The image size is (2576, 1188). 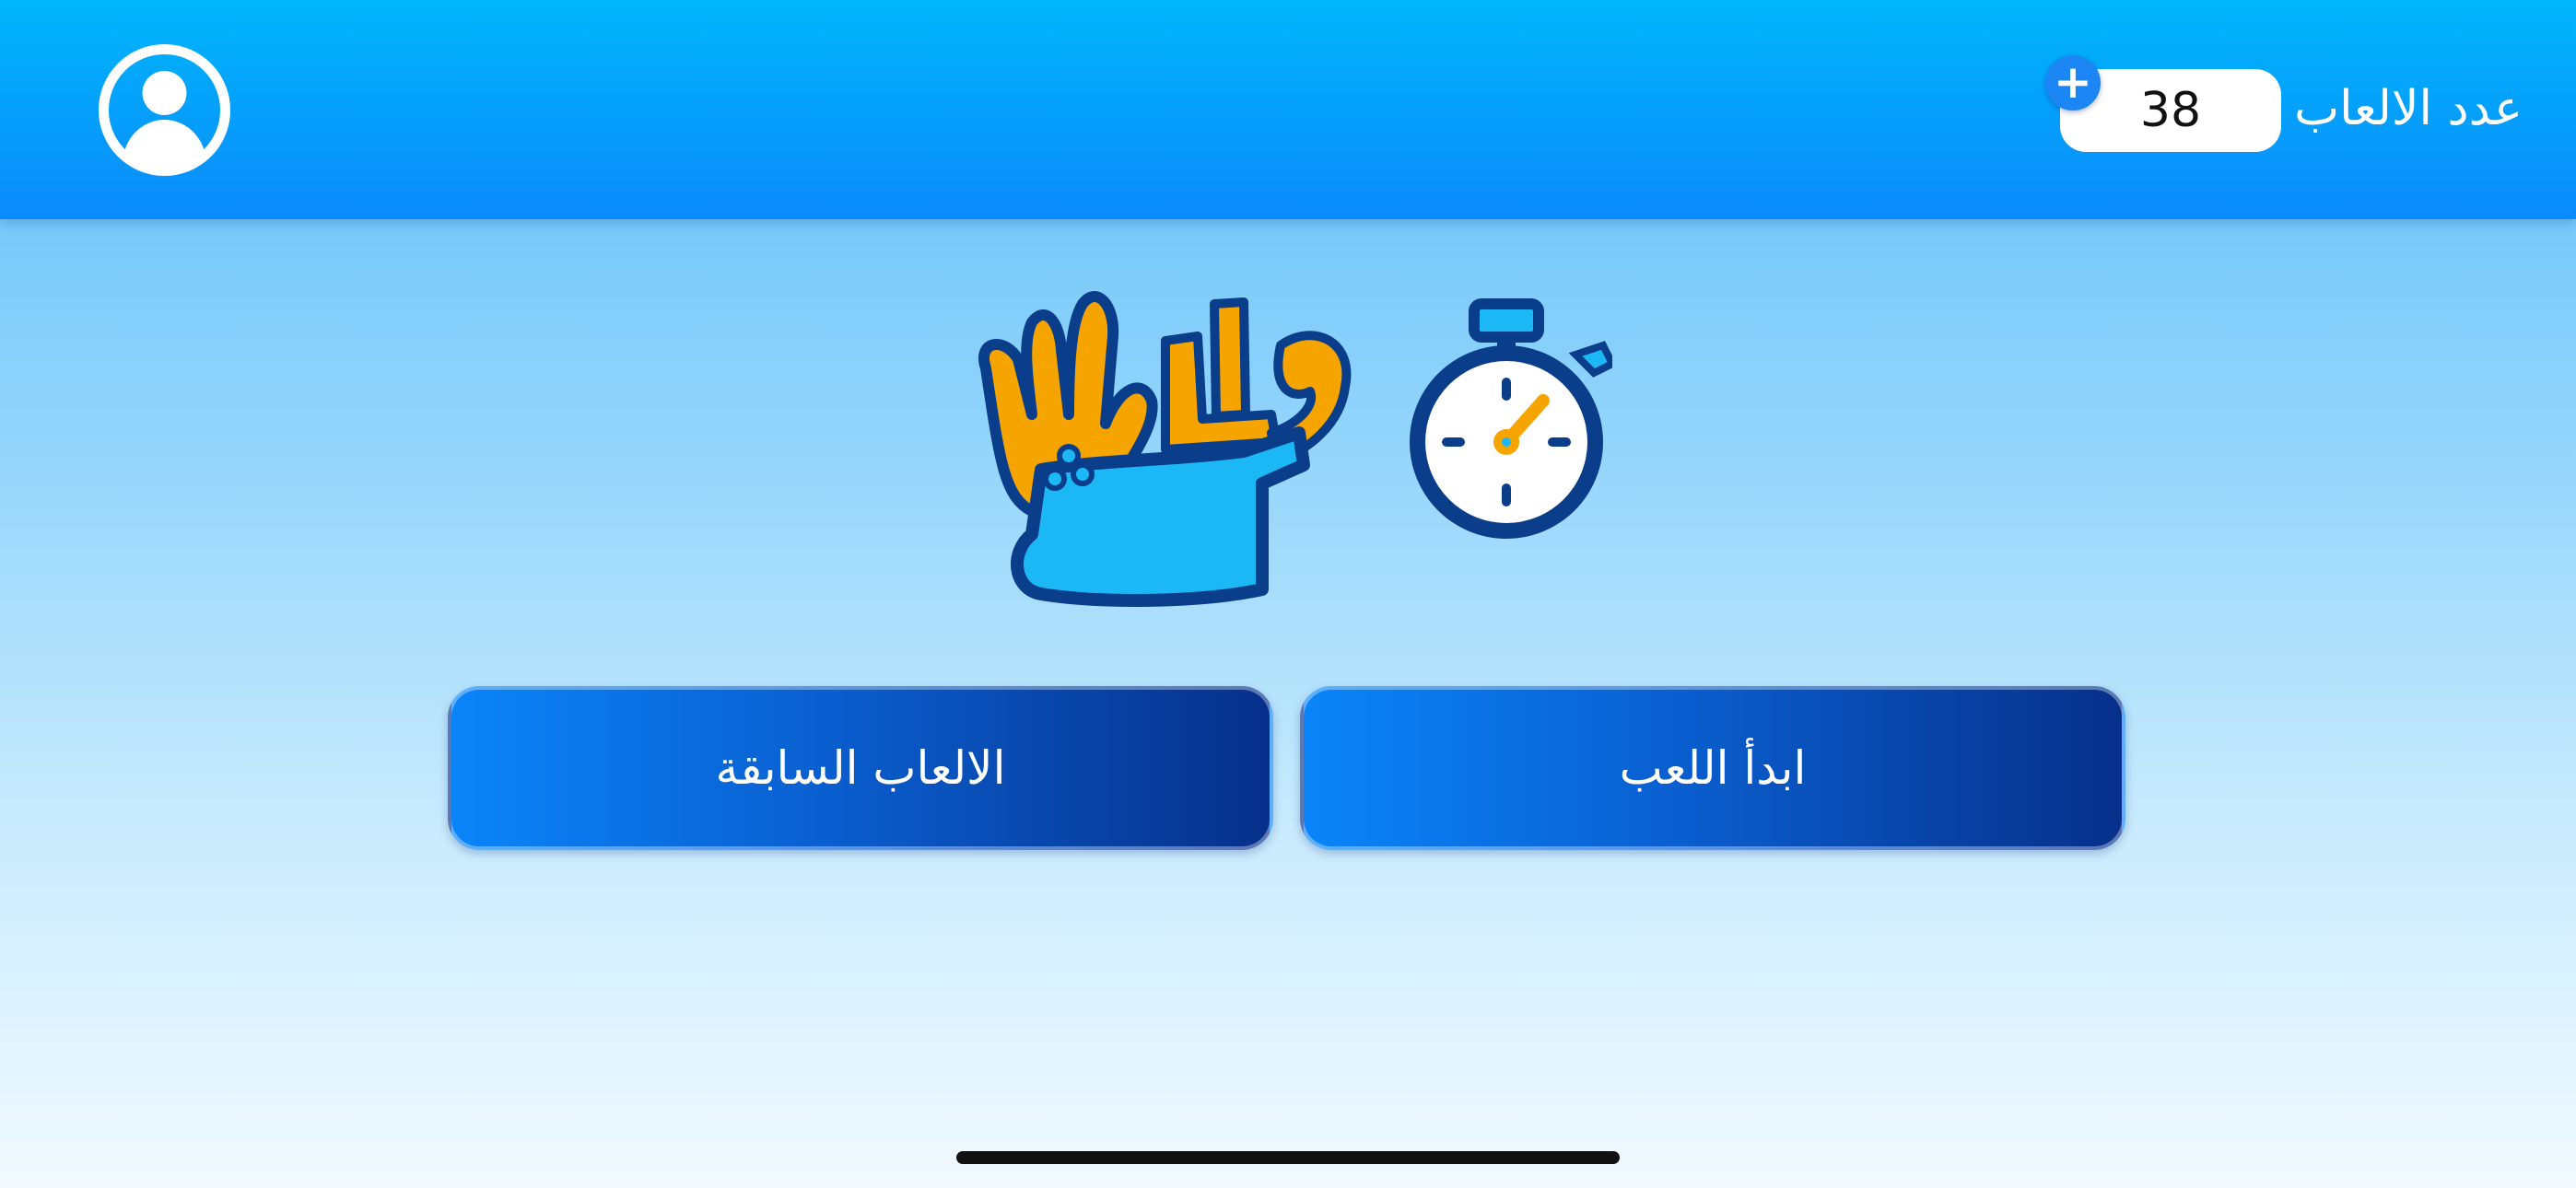 I want to click on add-games-button: +, so click(x=2073, y=83).